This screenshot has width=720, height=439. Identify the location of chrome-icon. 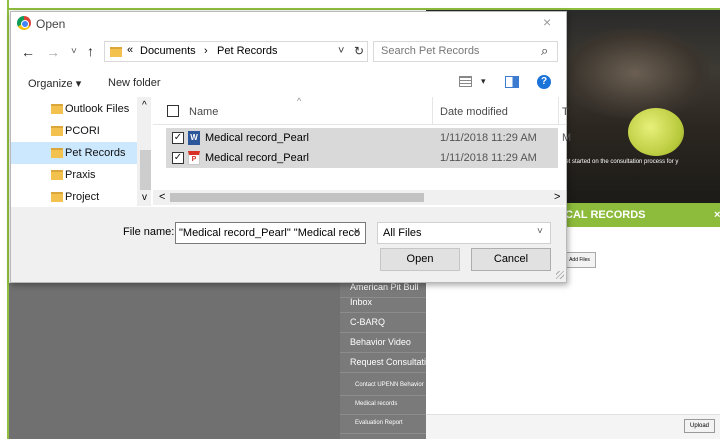
(24, 23).